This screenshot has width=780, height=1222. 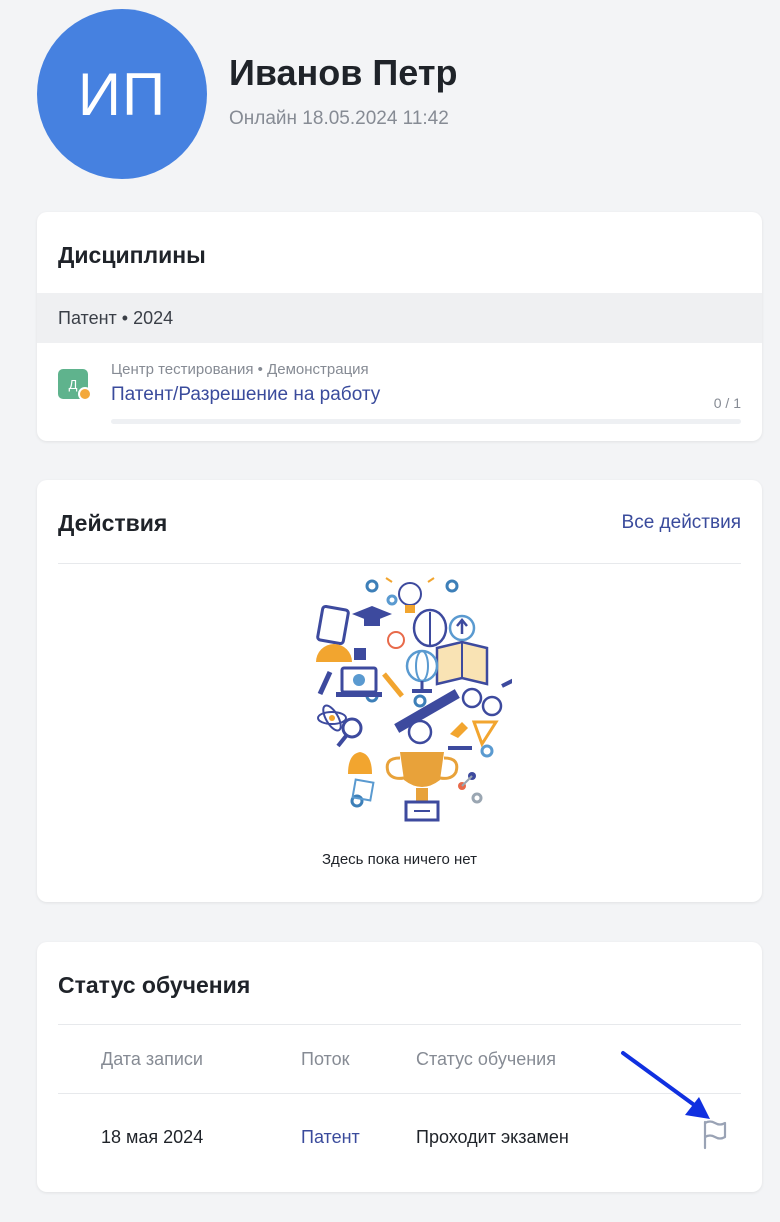 I want to click on user-name: Иванов Петр, so click(x=343, y=72).